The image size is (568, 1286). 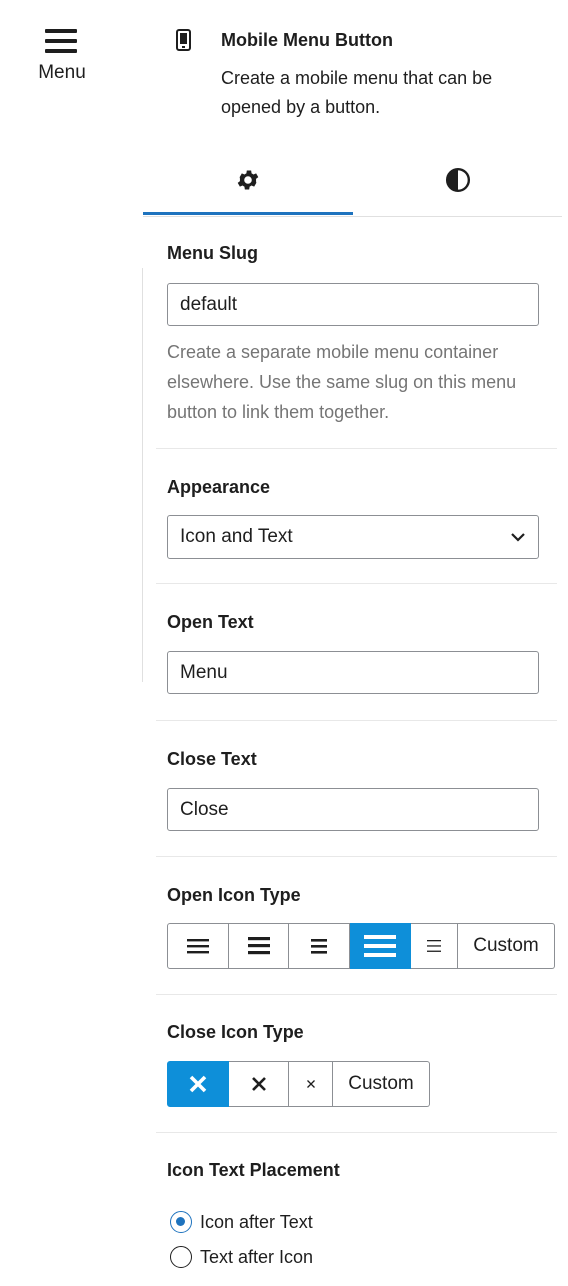 What do you see at coordinates (353, 537) in the screenshot?
I see `appearance-select: Icon and Text` at bounding box center [353, 537].